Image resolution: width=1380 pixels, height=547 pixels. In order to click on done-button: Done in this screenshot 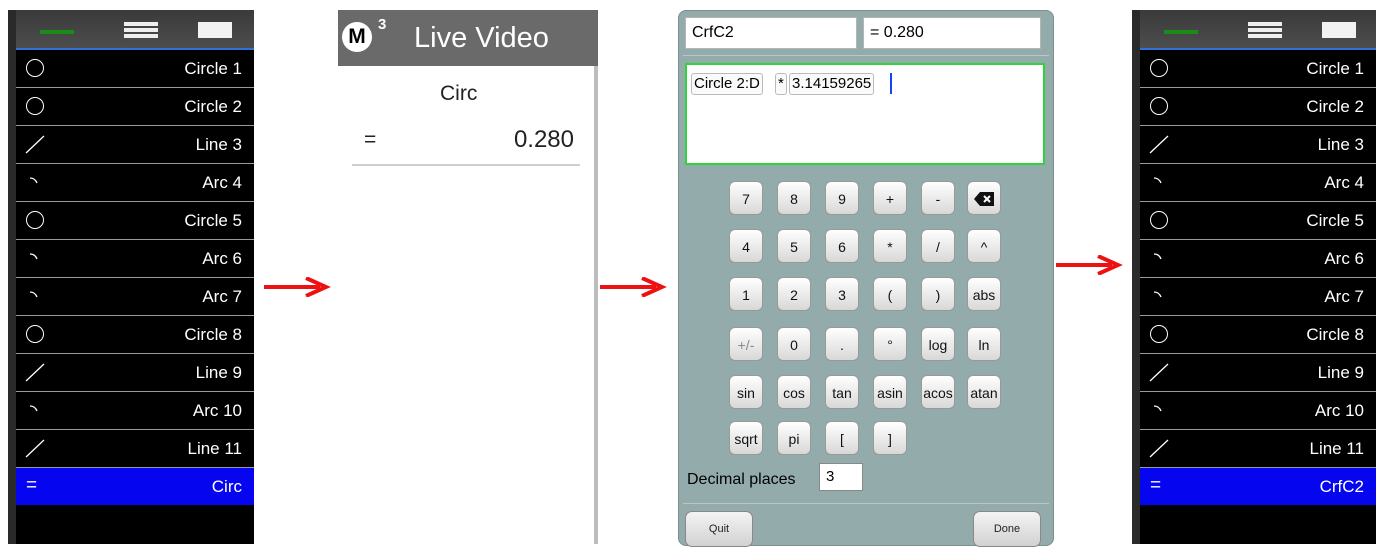, I will do `click(1007, 529)`.